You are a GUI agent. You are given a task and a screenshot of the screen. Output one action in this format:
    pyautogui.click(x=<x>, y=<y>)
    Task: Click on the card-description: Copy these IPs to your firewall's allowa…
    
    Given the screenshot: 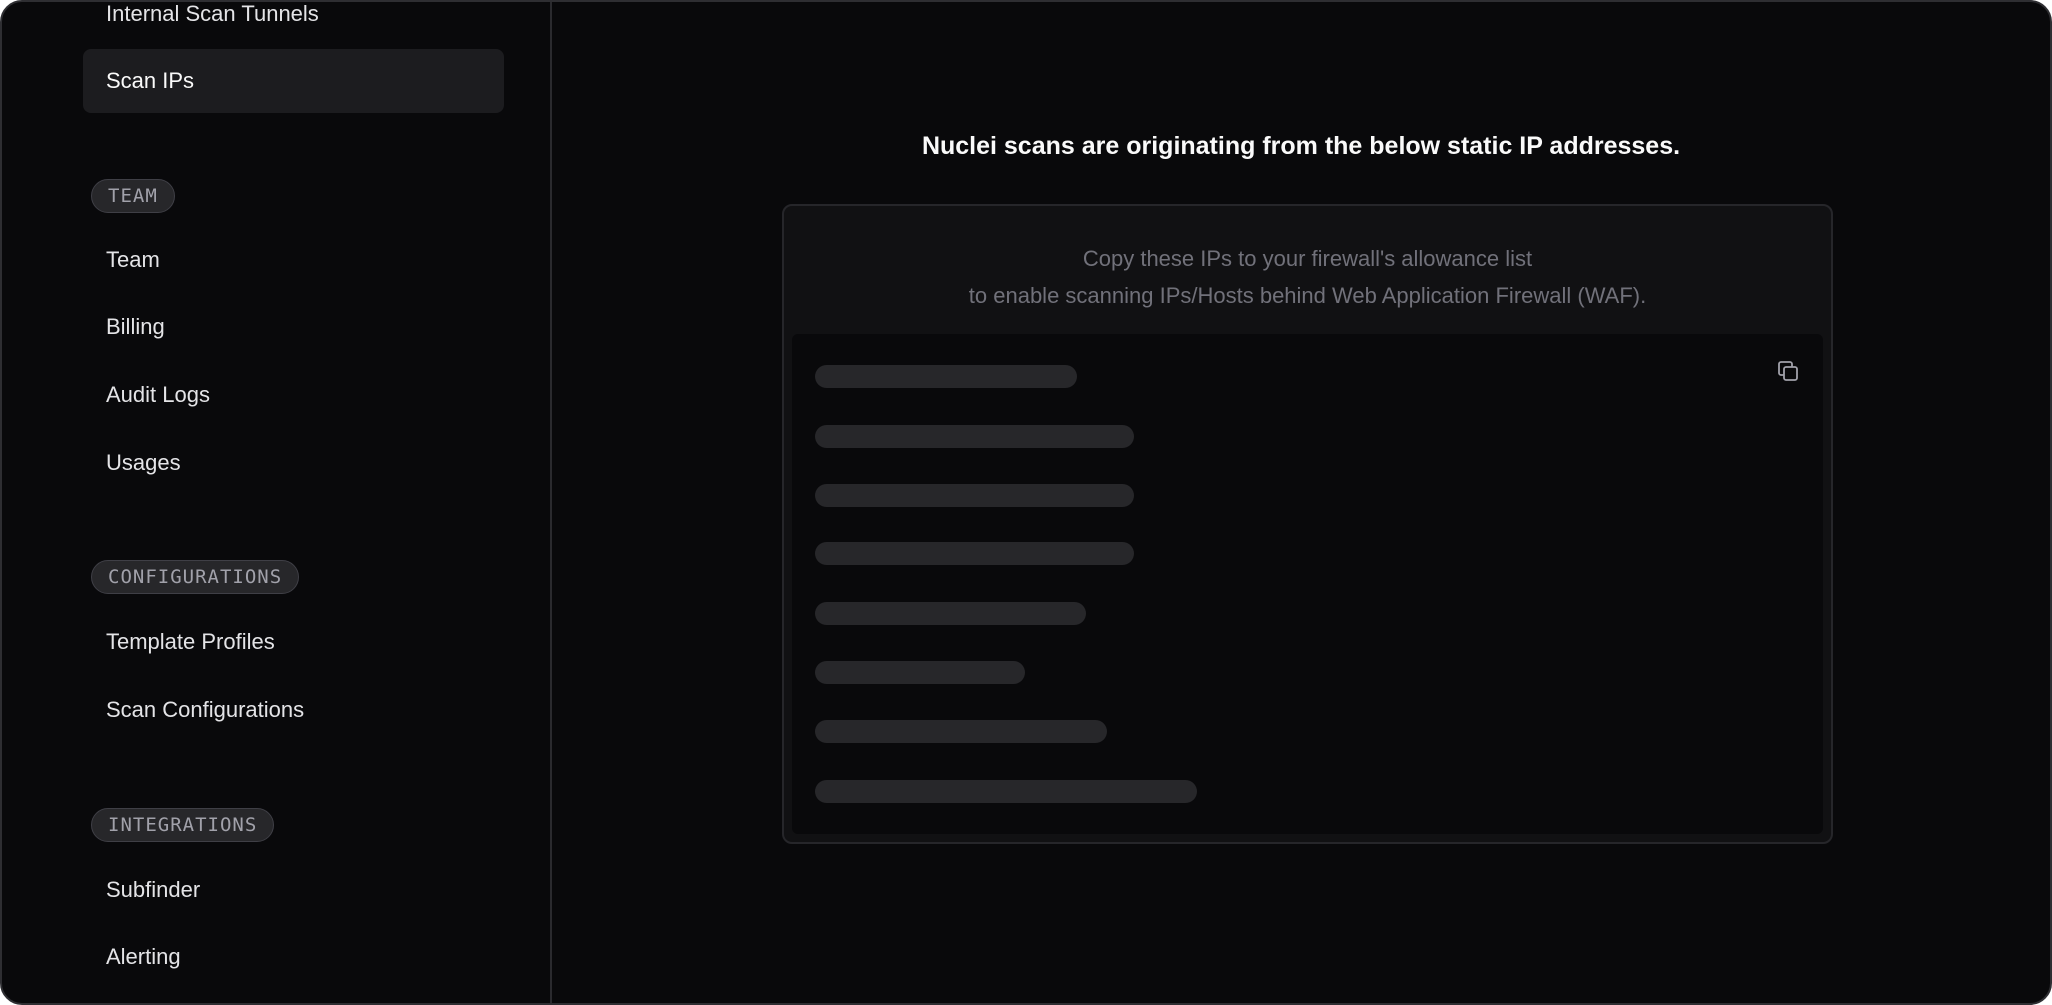 What is the action you would take?
    pyautogui.click(x=1307, y=277)
    